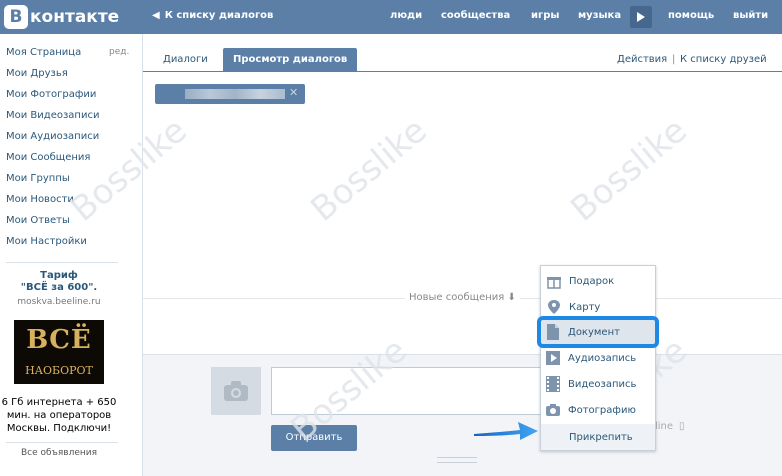 This screenshot has width=782, height=476. Describe the element at coordinates (475, 15) in the screenshot. I see `nav-communities: сообщества` at that location.